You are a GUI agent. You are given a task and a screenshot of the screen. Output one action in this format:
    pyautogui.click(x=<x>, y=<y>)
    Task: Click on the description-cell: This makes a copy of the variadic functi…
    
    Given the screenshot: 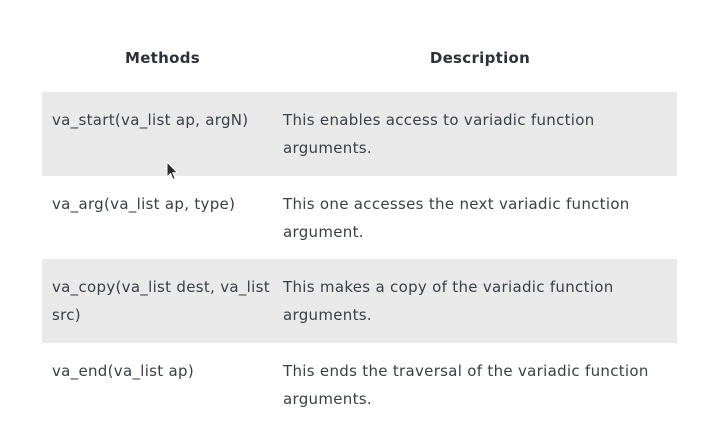 What is the action you would take?
    pyautogui.click(x=448, y=301)
    